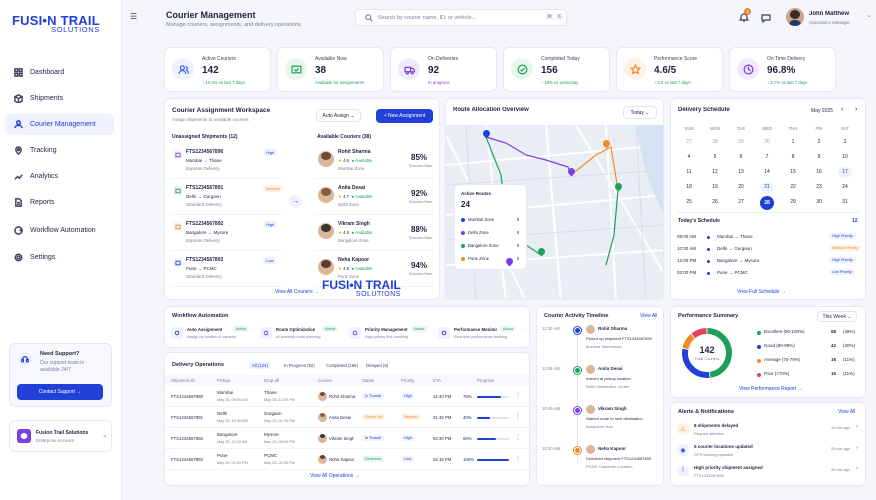 The width and height of the screenshot is (876, 500). I want to click on kpi-card: Available Now 38 Available for assignments, so click(330, 69).